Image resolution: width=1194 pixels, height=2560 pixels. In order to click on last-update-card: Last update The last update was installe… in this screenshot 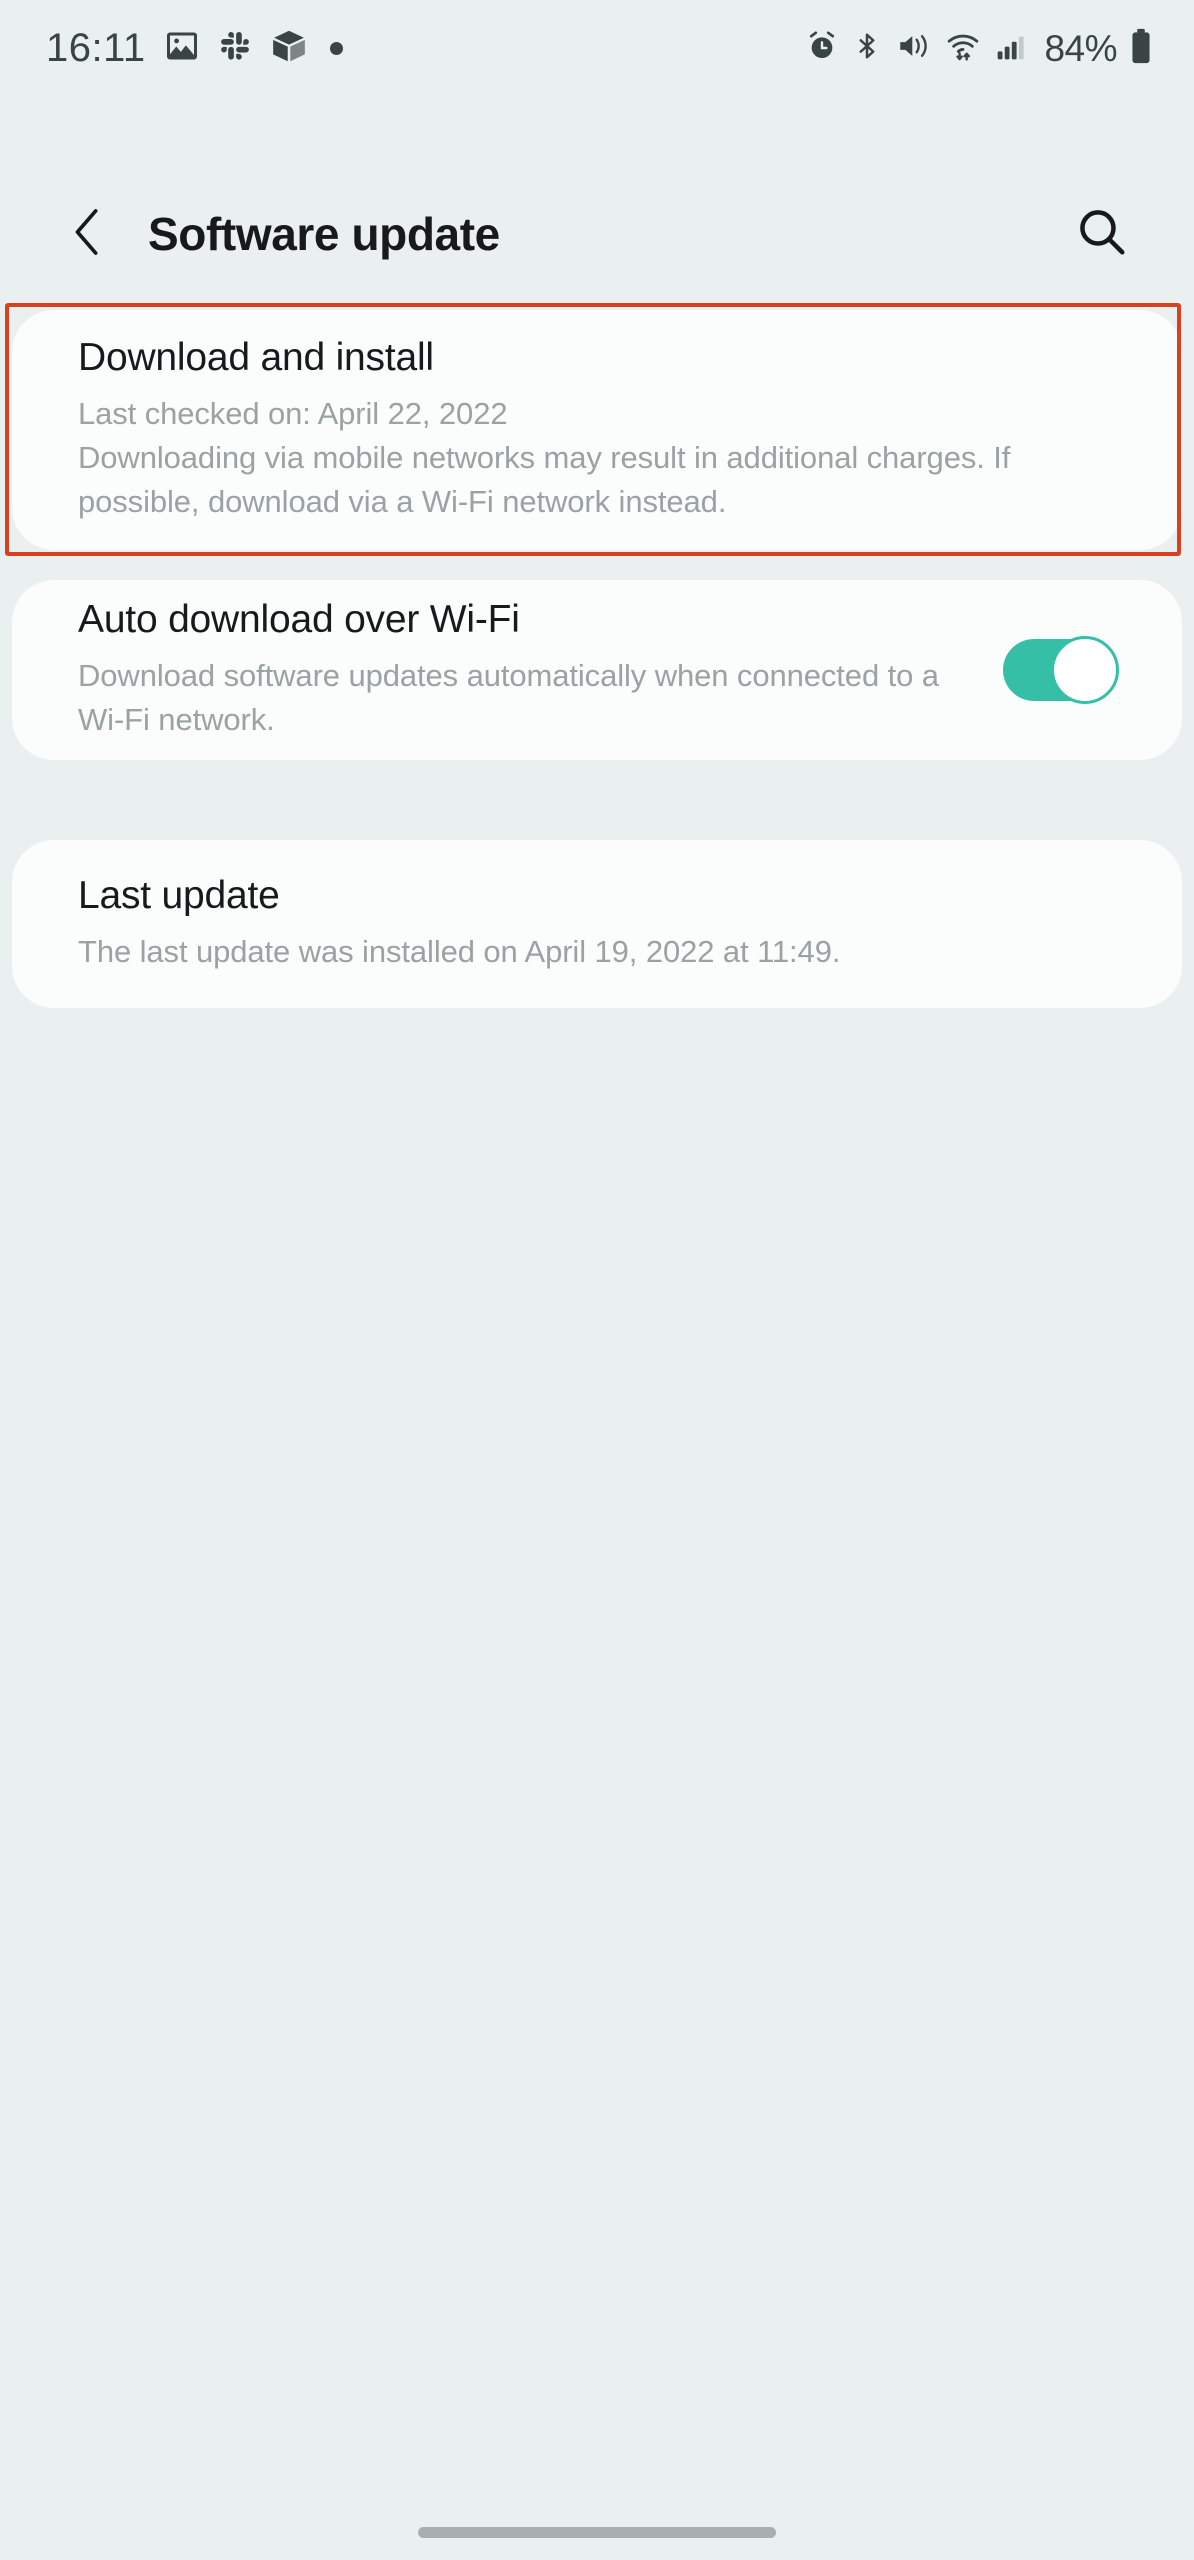, I will do `click(597, 924)`.